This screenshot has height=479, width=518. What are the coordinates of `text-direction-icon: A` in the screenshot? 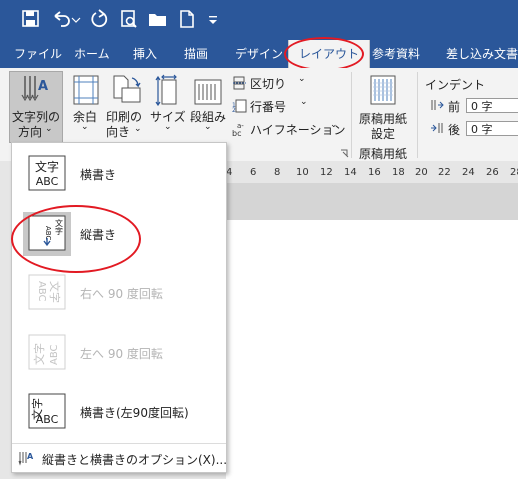 It's located at (34, 89).